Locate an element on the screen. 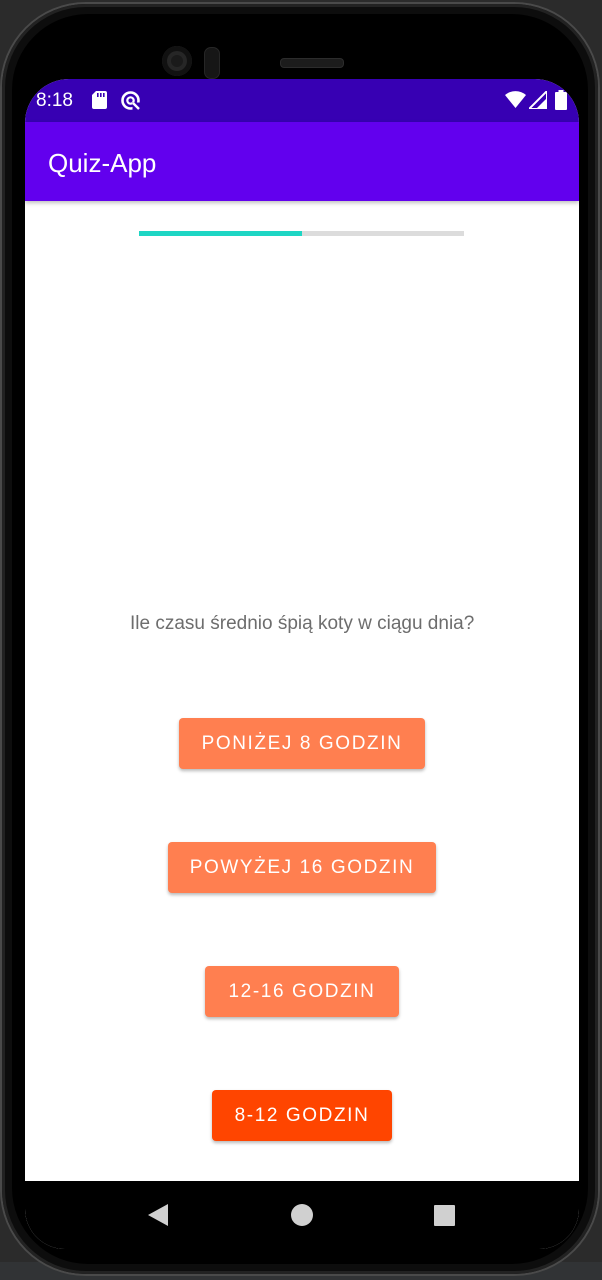  quiz-progress-fill is located at coordinates (220, 233).